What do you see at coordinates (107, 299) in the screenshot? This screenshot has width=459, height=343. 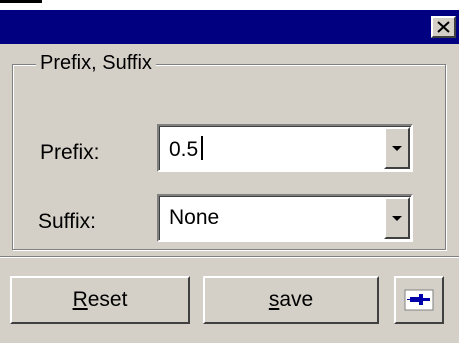 I see `reset-label: eset` at bounding box center [107, 299].